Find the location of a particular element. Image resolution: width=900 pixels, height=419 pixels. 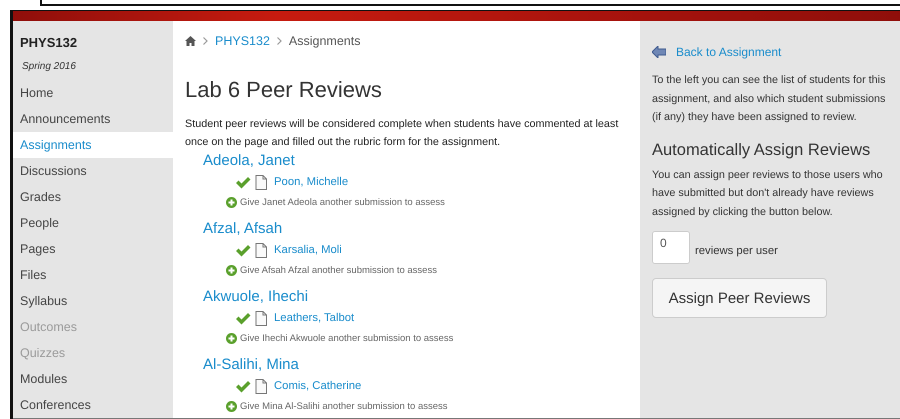

nav-item: Syllabus is located at coordinates (93, 301).